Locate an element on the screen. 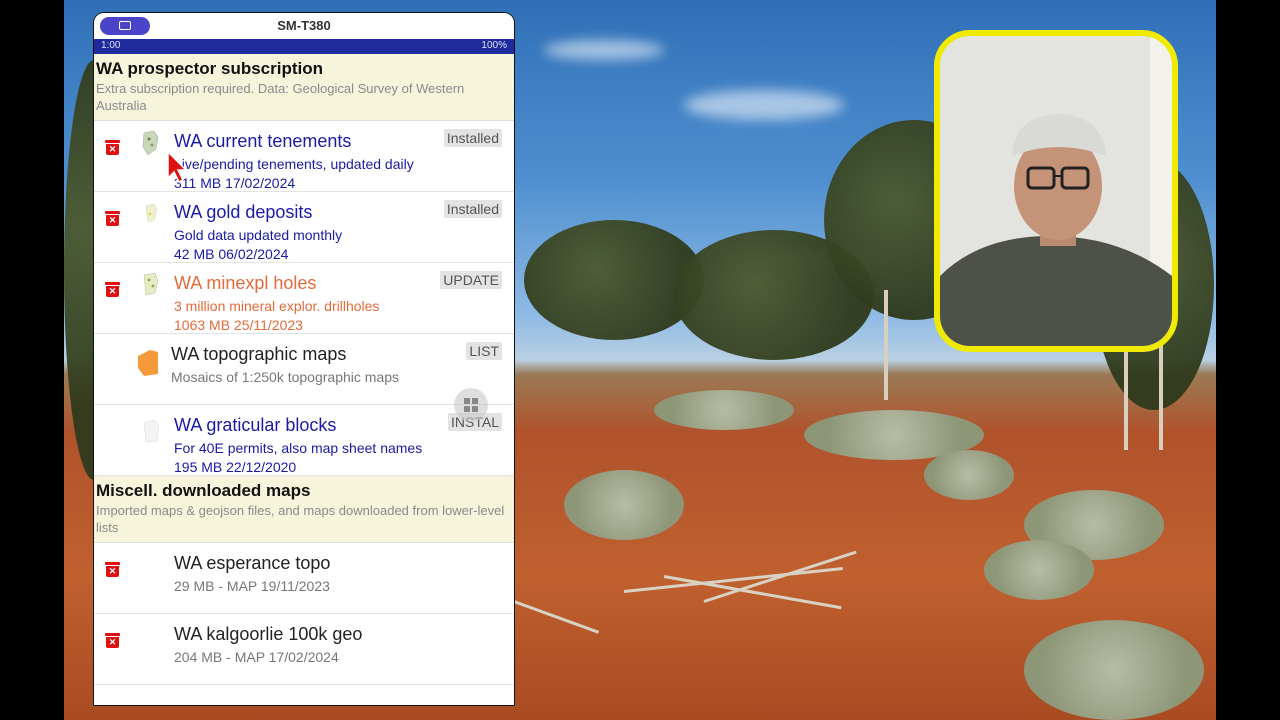 The image size is (1280, 720). item-title: WA current tenements is located at coordinates (263, 141).